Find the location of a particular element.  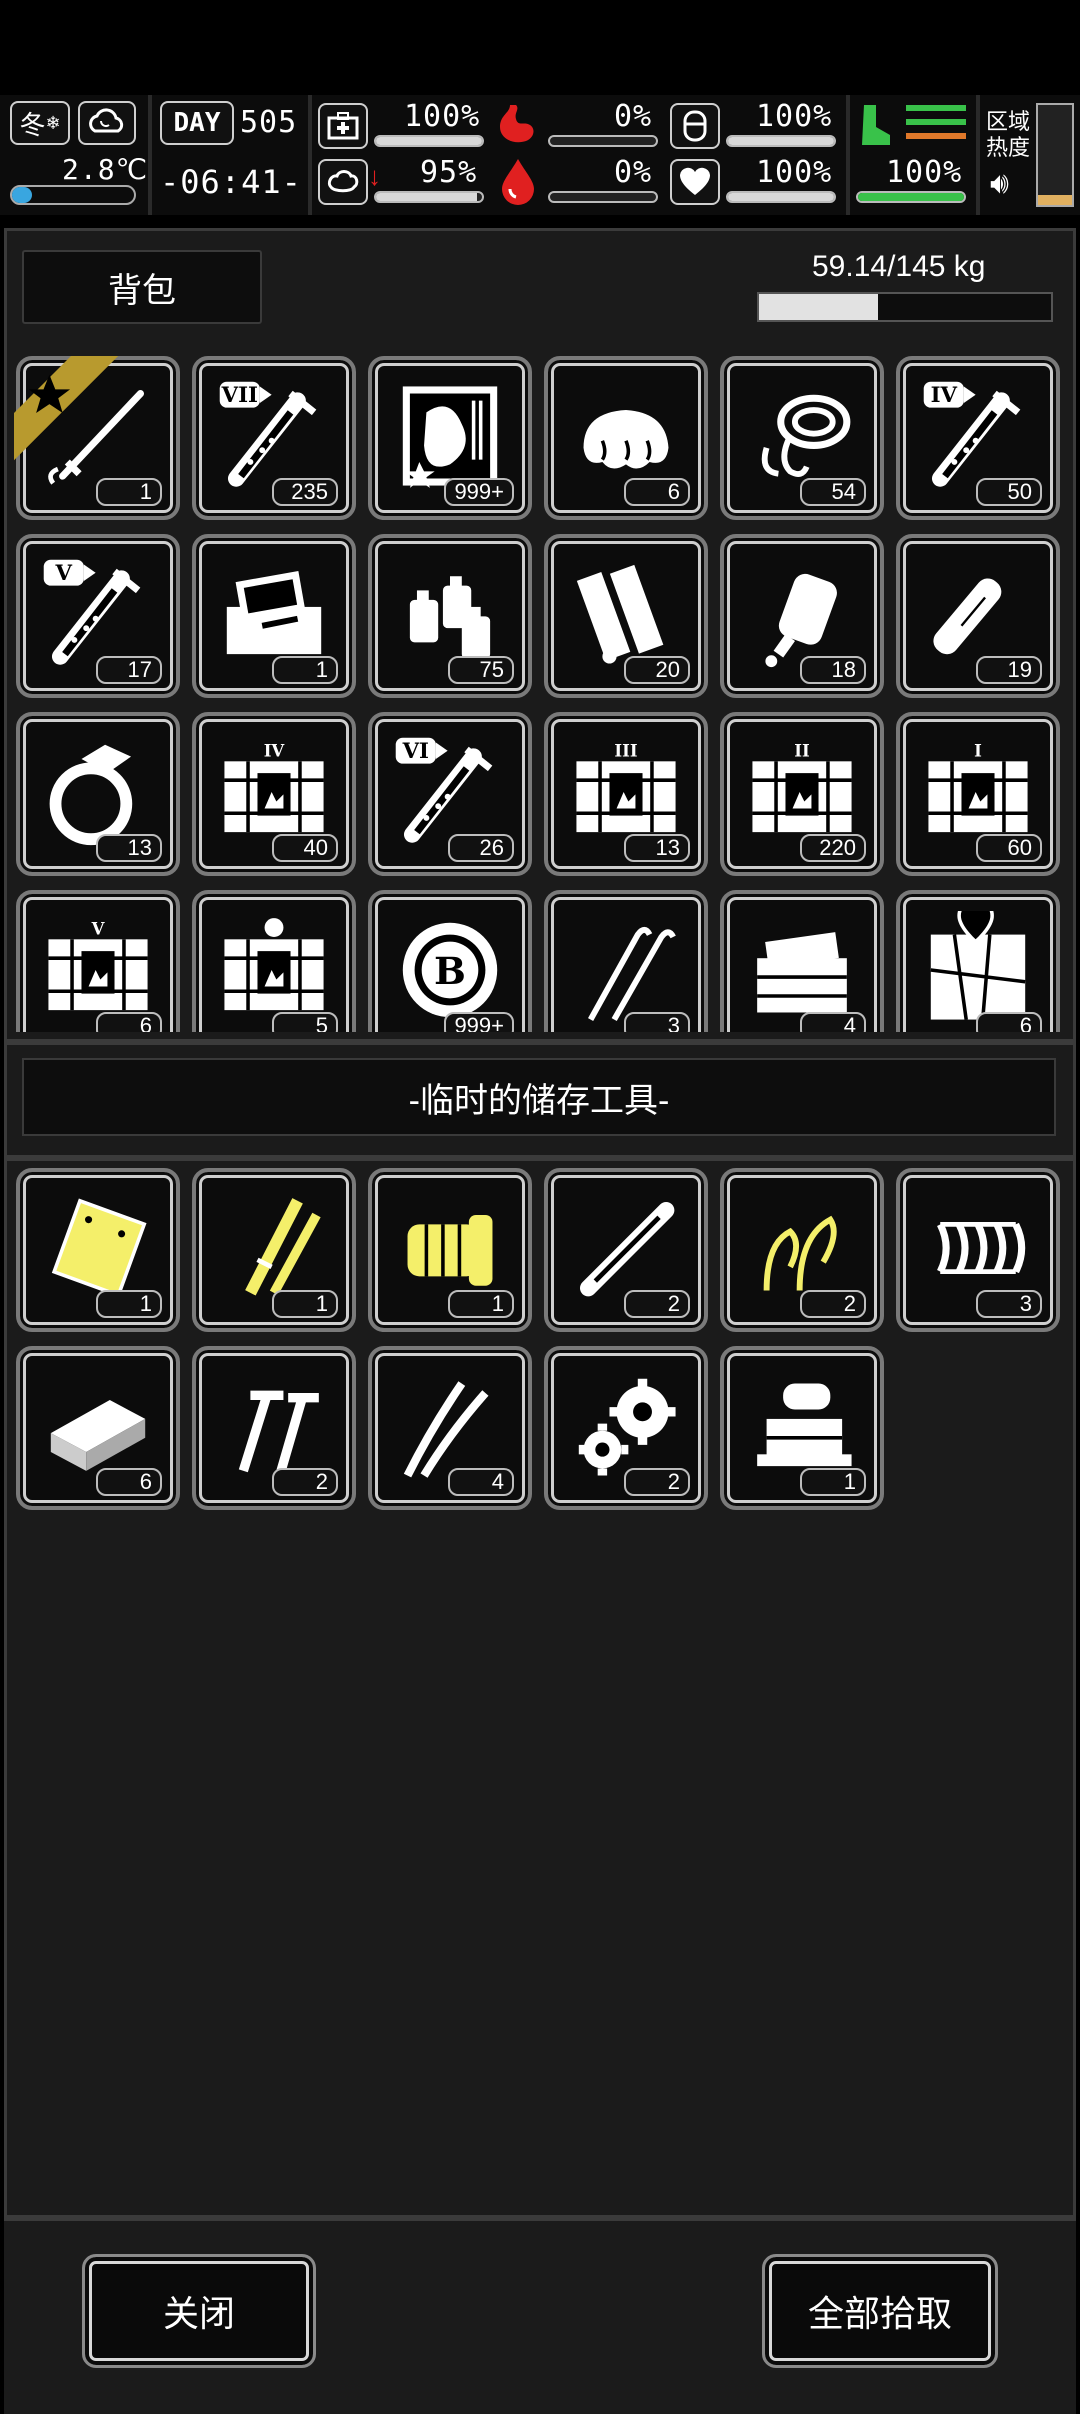

temp-storage-title: -临时的储存工具- is located at coordinates (539, 1097).